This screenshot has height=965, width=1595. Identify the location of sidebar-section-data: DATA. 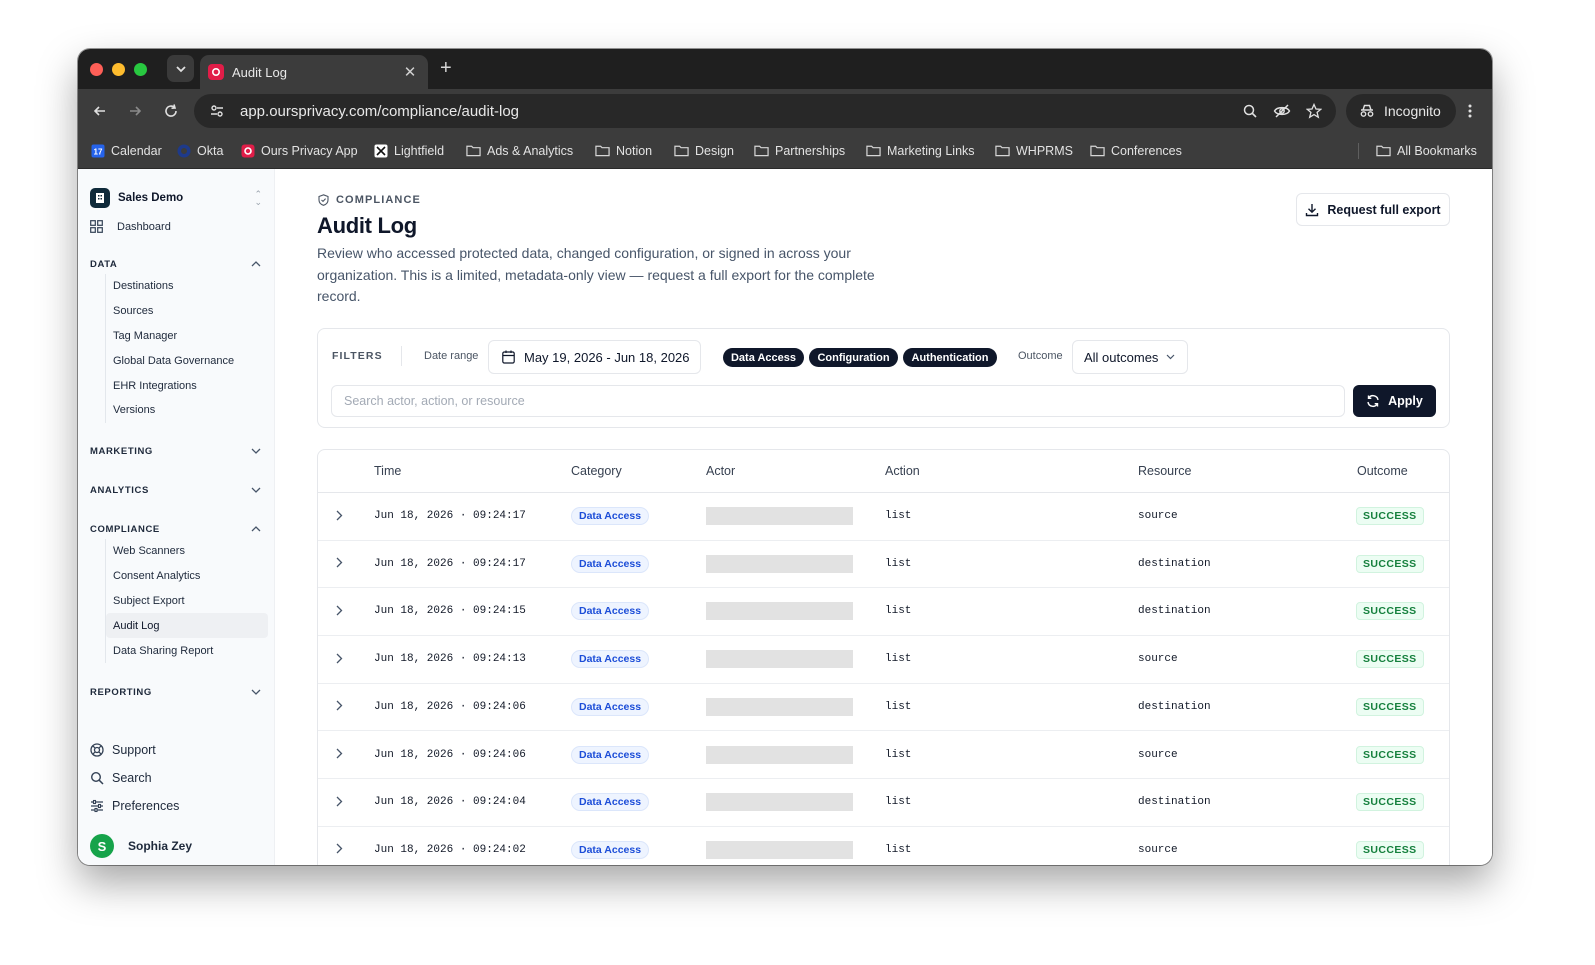
(176, 264).